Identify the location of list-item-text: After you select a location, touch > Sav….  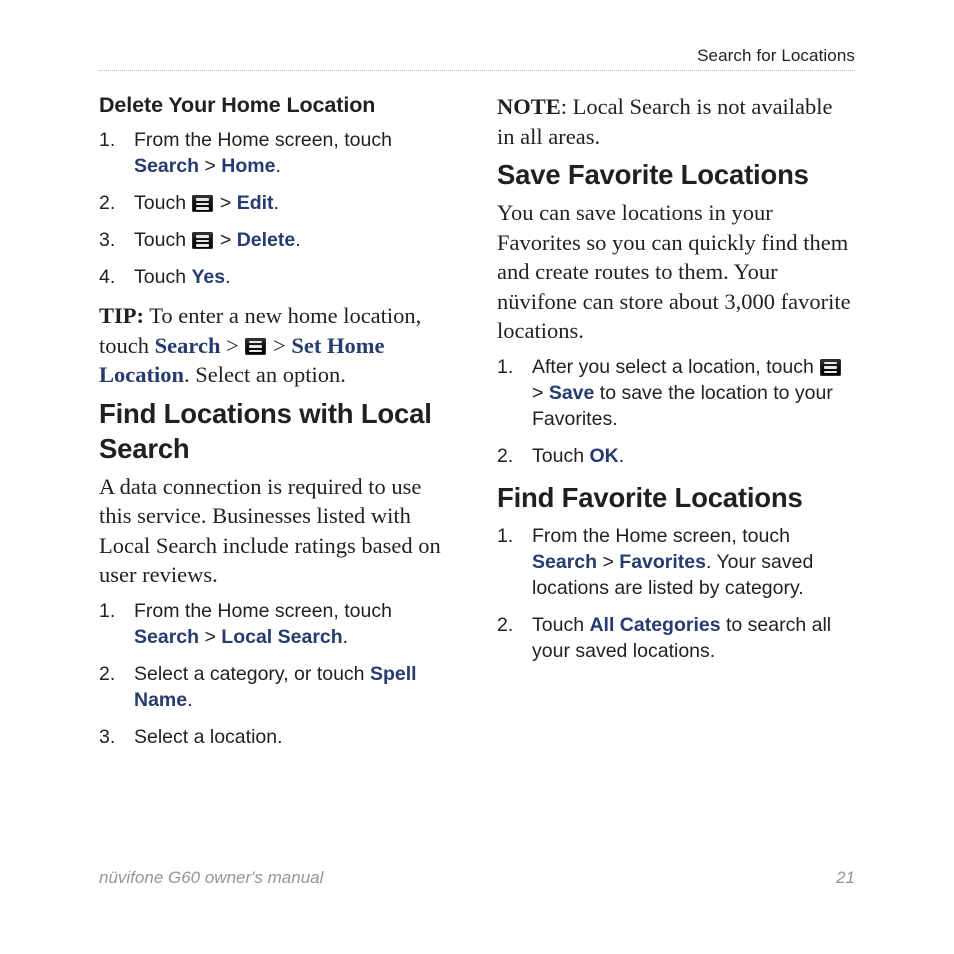
(687, 393).